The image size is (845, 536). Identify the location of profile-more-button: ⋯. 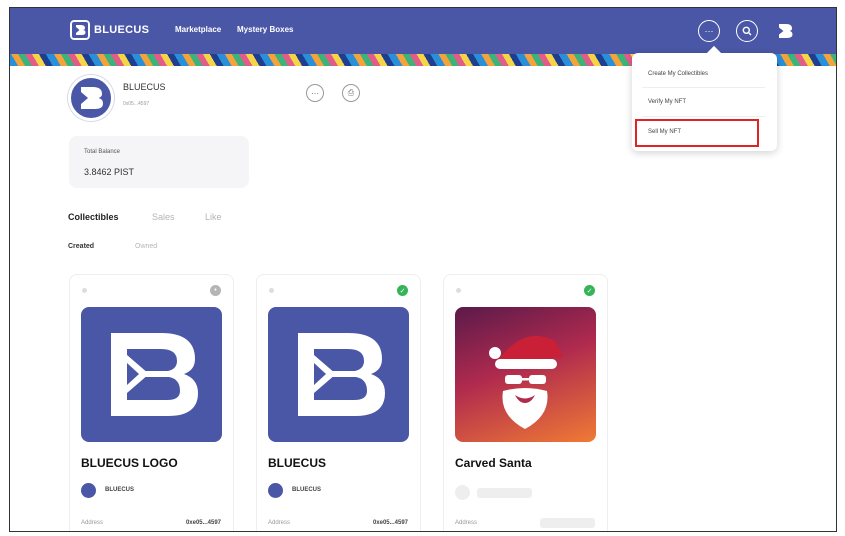
(315, 93).